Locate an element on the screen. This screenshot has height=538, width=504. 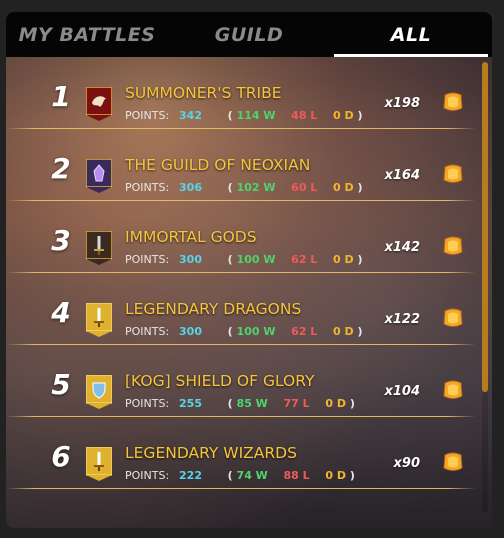
points-value: 222 is located at coordinates (190, 475).